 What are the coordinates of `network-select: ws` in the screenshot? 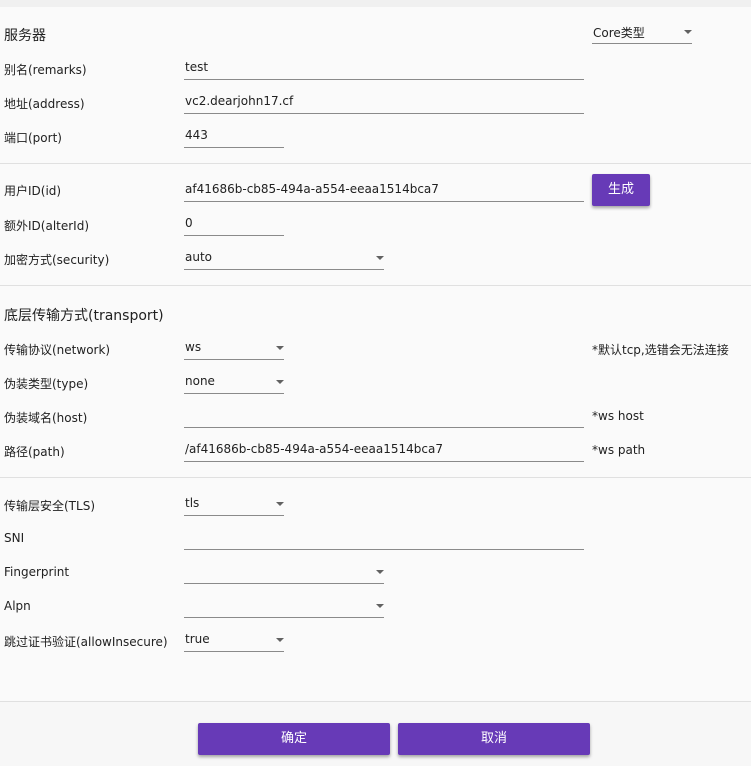 It's located at (234, 349).